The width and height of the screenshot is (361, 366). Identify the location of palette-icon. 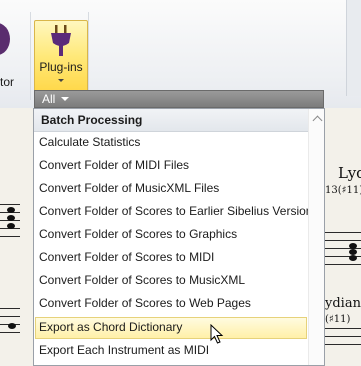
(5, 39).